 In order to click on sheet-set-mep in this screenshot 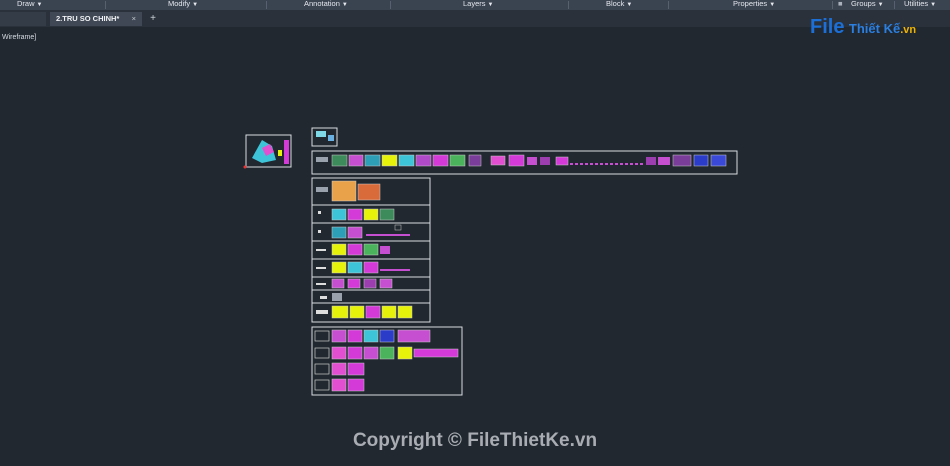, I will do `click(387, 361)`.